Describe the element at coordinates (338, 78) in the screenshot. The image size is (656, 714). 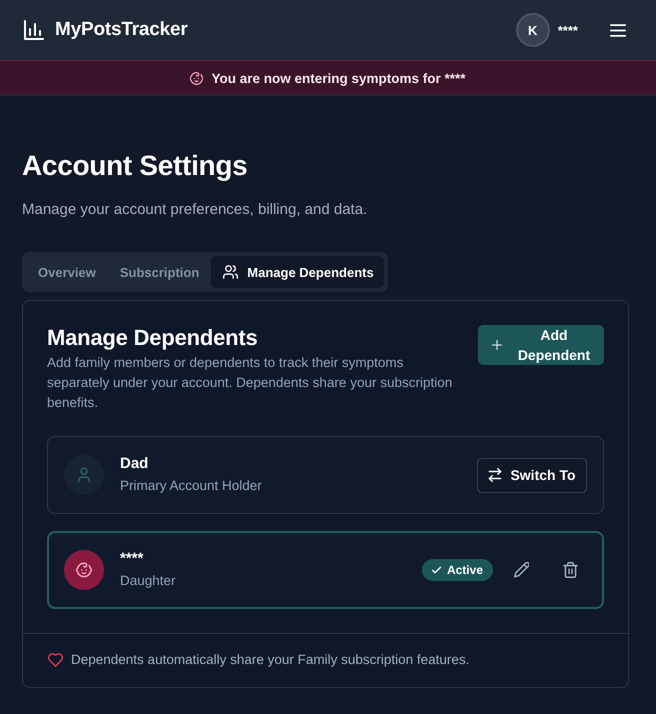
I see `banner-text: You are now entering symptoms for ****` at that location.